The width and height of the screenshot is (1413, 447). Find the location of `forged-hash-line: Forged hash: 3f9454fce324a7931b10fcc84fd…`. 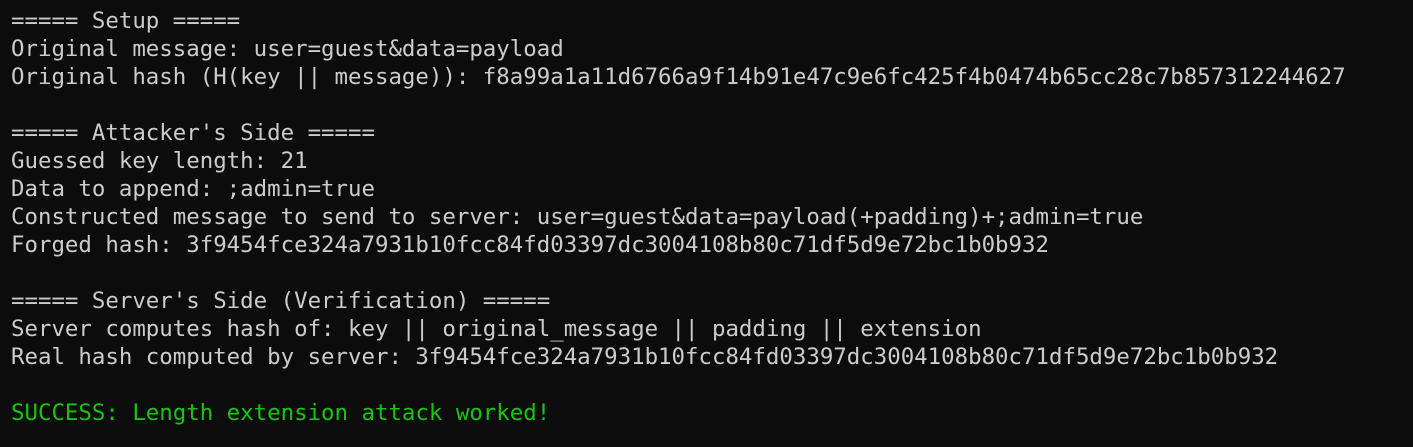

forged-hash-line: Forged hash: 3f9454fce324a7931b10fcc84fd… is located at coordinates (530, 245).